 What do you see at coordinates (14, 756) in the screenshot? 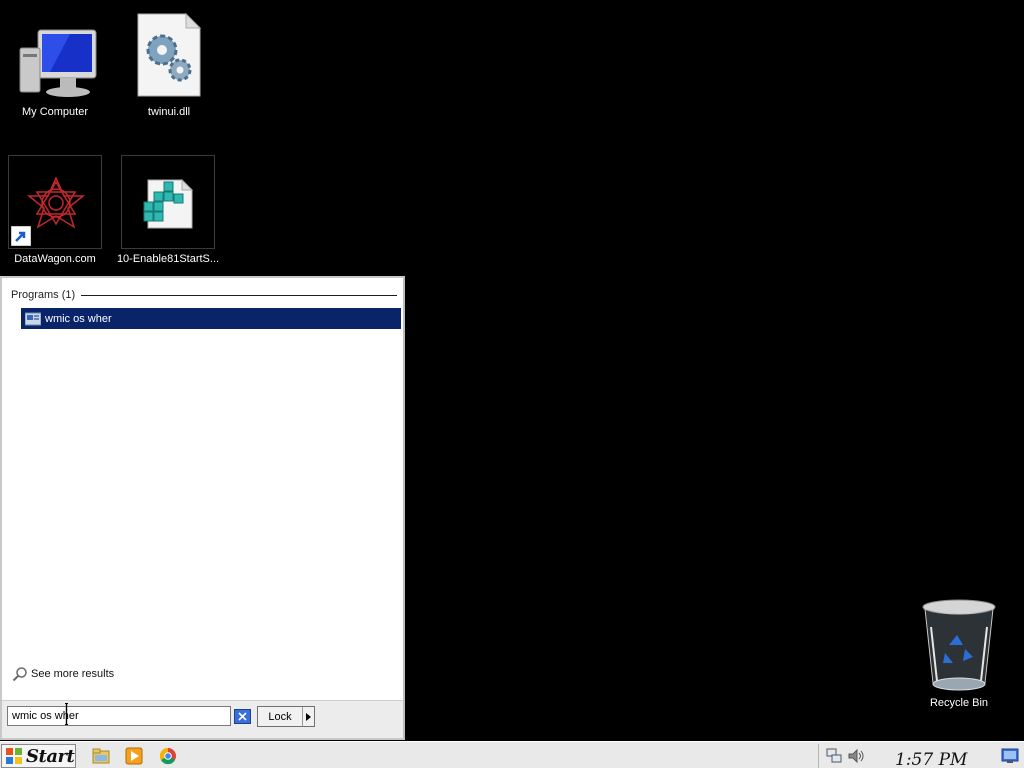
I see `windows-logo-icon` at bounding box center [14, 756].